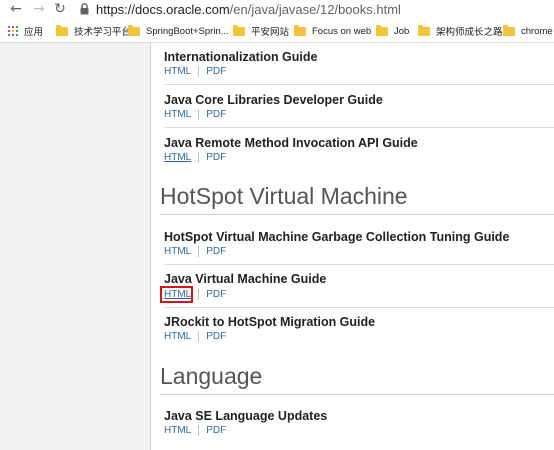 The height and width of the screenshot is (450, 554). I want to click on bookmark-label: Focus on web, so click(342, 31).